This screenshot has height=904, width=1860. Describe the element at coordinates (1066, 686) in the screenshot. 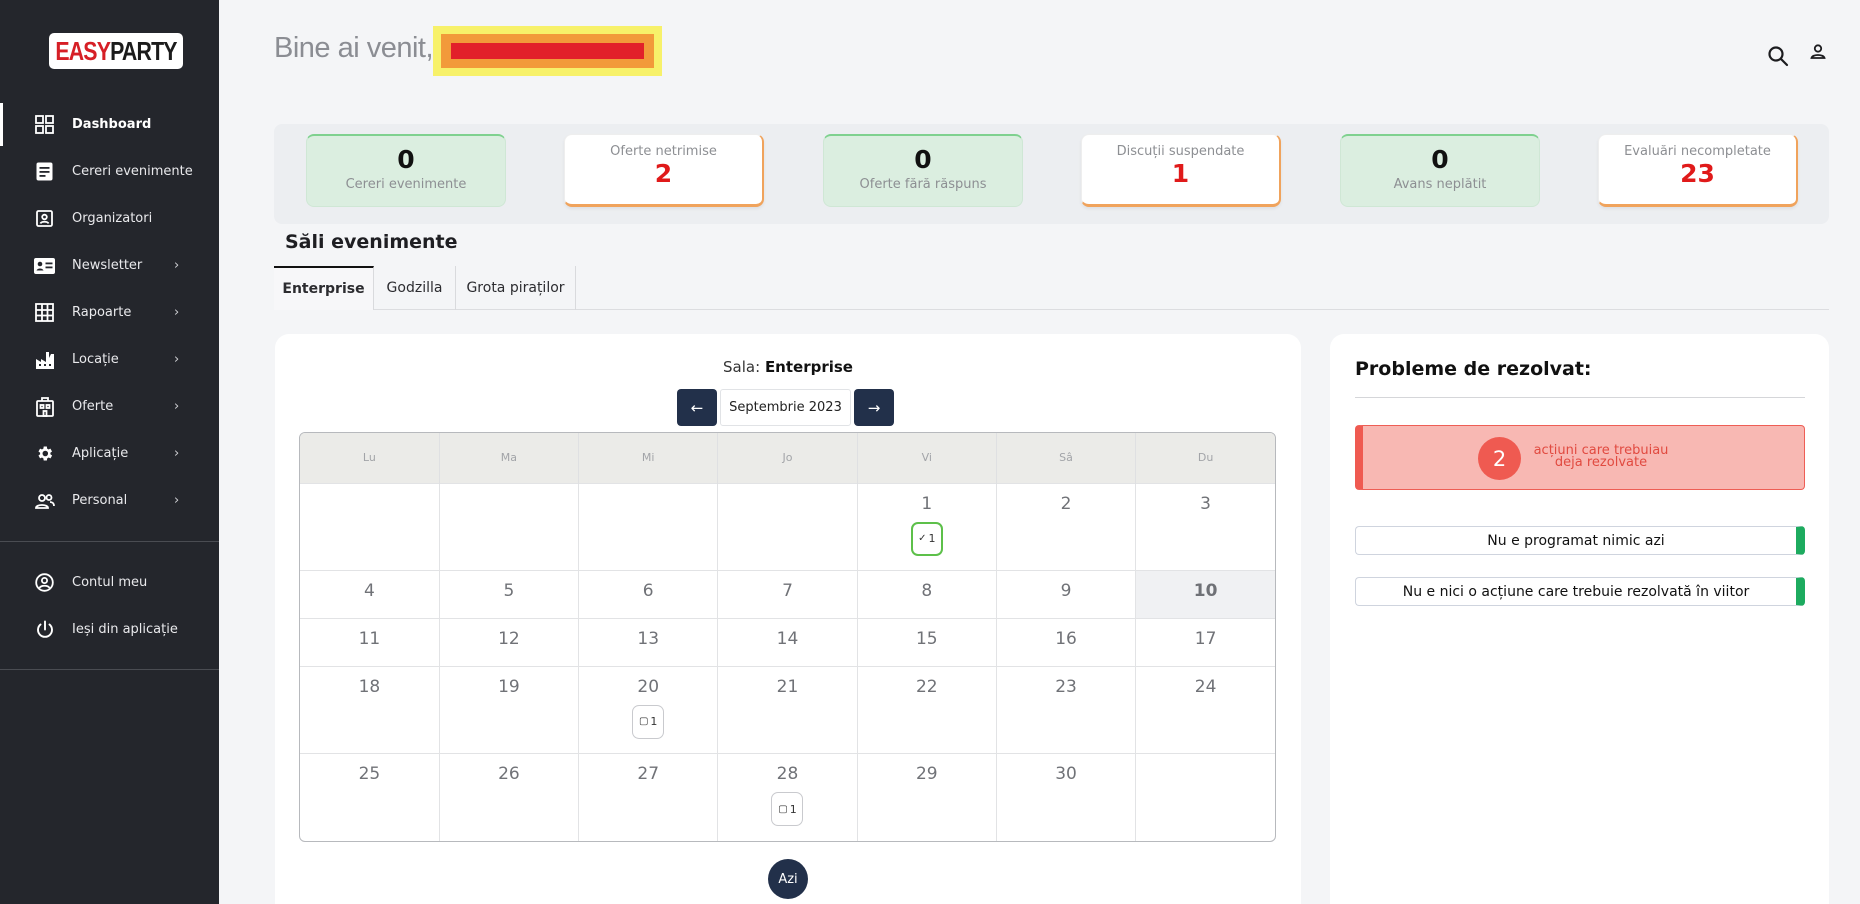

I see `calendar-day-number: 23` at that location.